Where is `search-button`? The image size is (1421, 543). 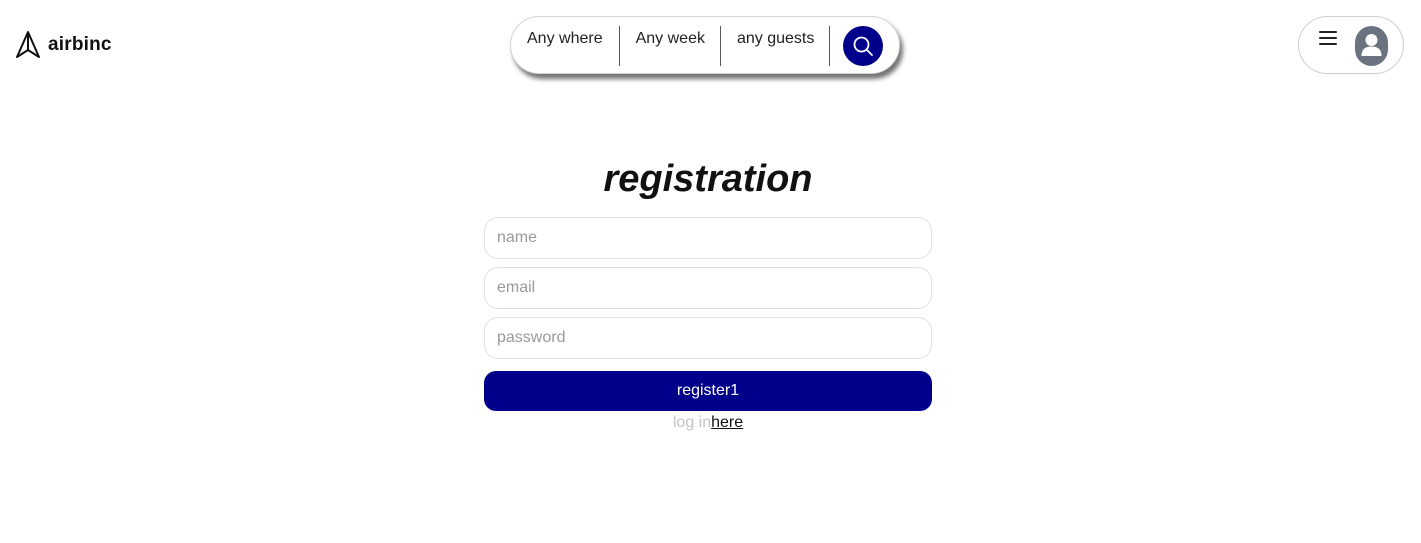
search-button is located at coordinates (863, 46).